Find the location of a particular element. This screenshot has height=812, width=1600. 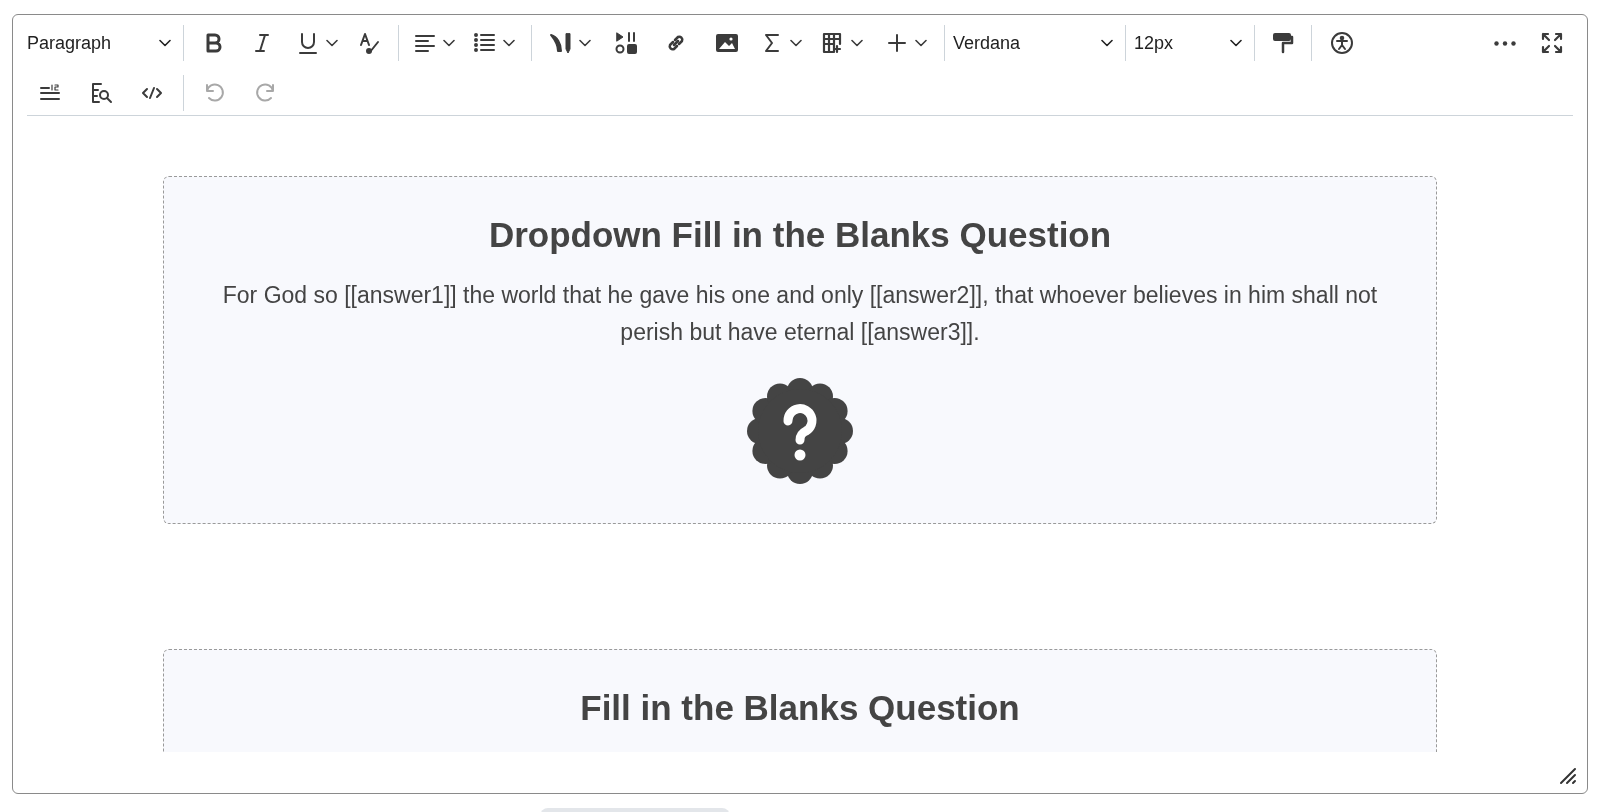

brush-and-pencil-icon is located at coordinates (561, 43).